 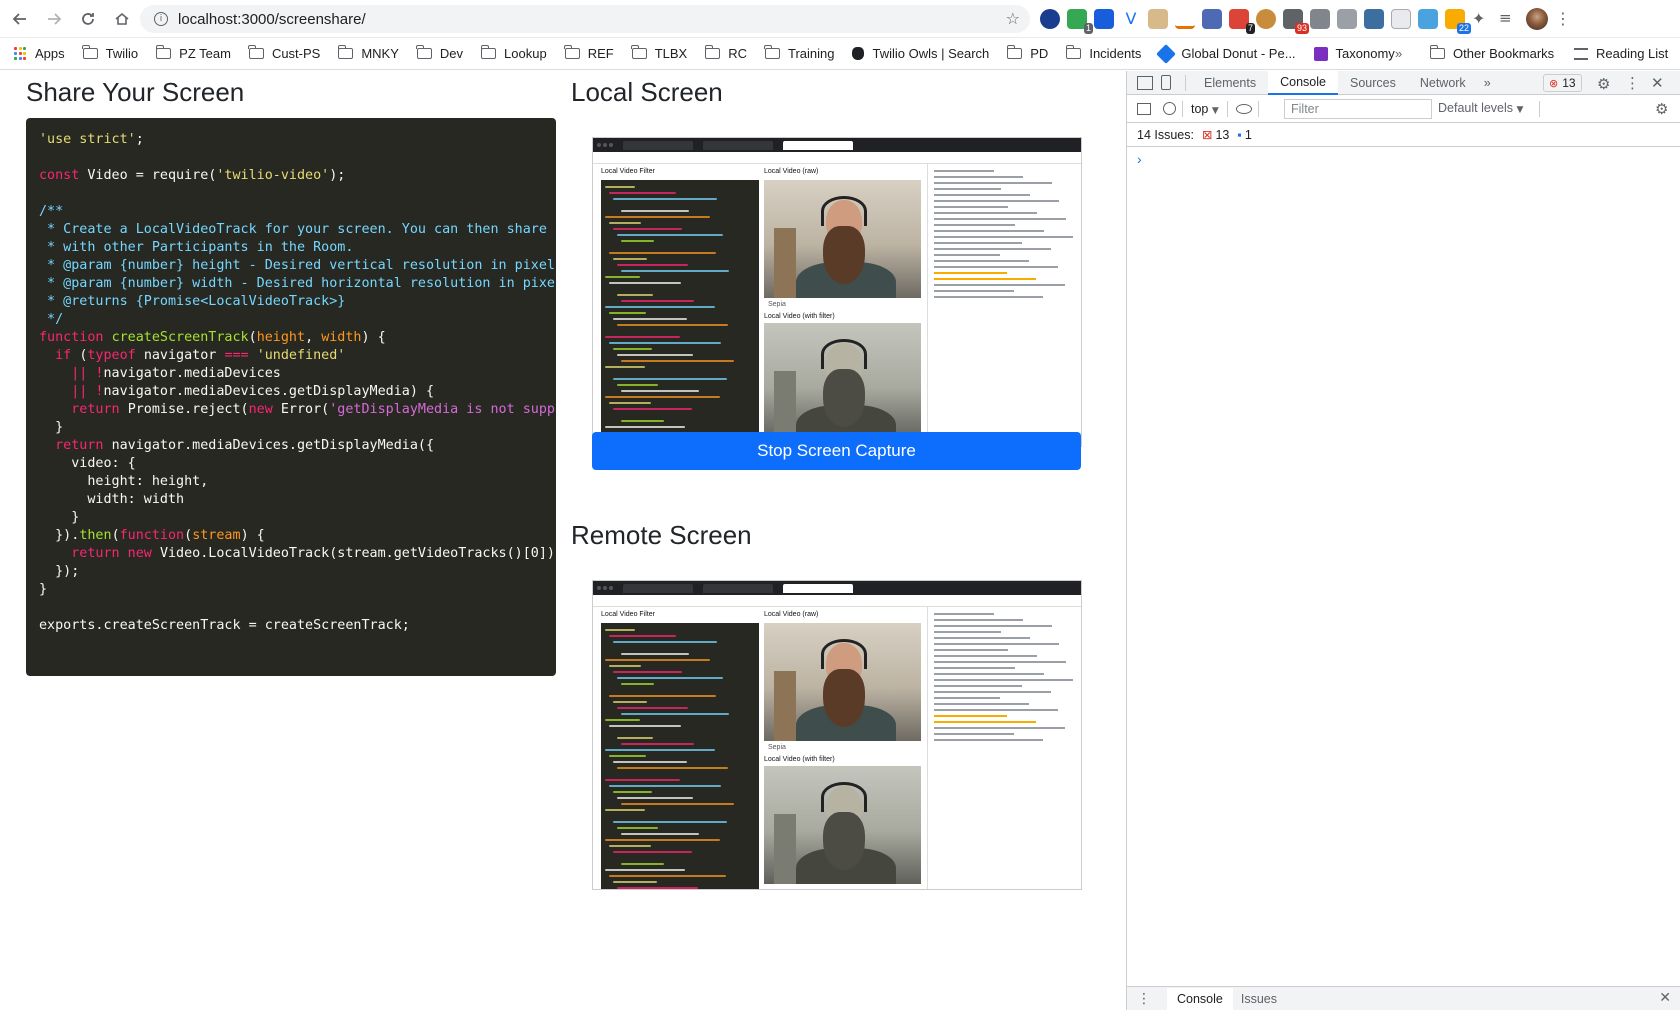 I want to click on extension-picture-icon, so click(x=1428, y=19).